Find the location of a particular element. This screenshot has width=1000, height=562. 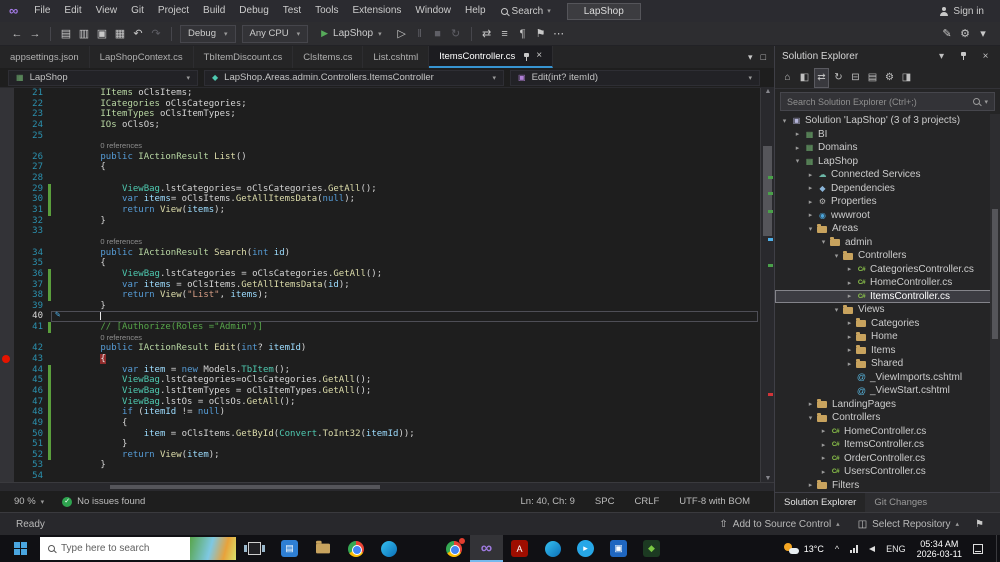

new-file-icon: ▤ is located at coordinates (66, 34).